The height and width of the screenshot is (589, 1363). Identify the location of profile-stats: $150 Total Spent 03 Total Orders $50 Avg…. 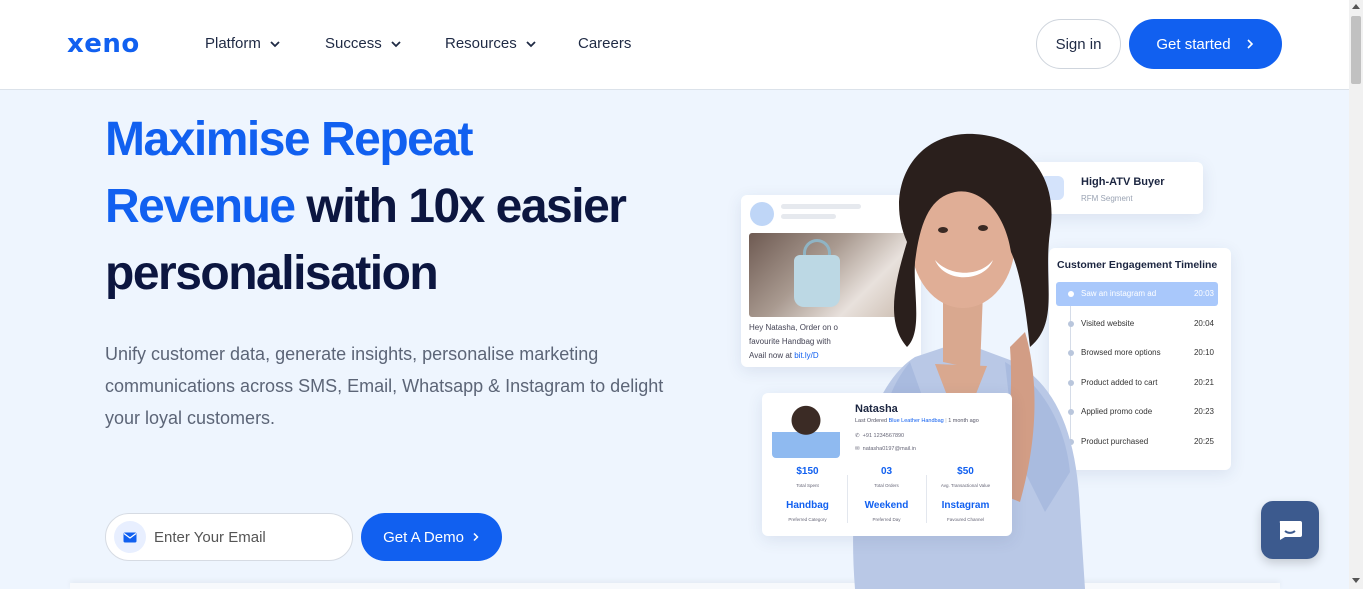
(887, 496).